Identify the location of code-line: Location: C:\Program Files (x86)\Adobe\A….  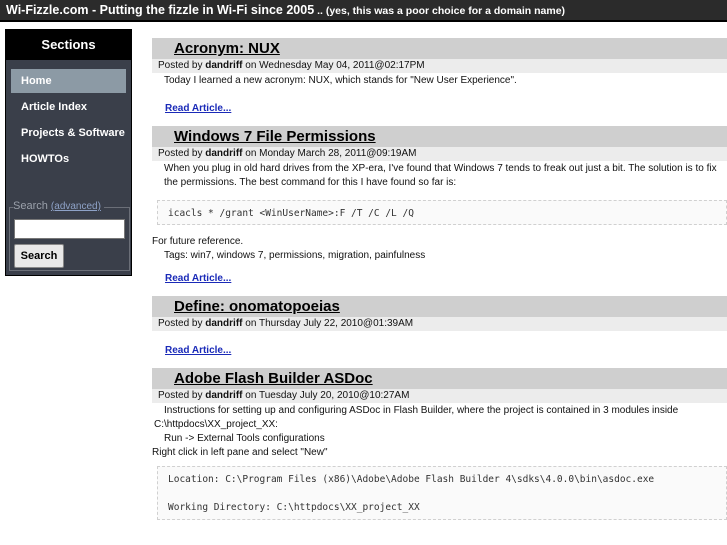
(411, 479).